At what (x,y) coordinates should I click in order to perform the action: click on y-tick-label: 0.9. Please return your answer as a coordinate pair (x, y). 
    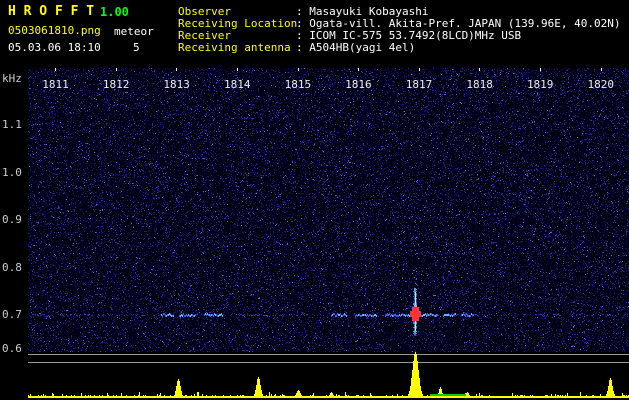
    Looking at the image, I should click on (12, 219).